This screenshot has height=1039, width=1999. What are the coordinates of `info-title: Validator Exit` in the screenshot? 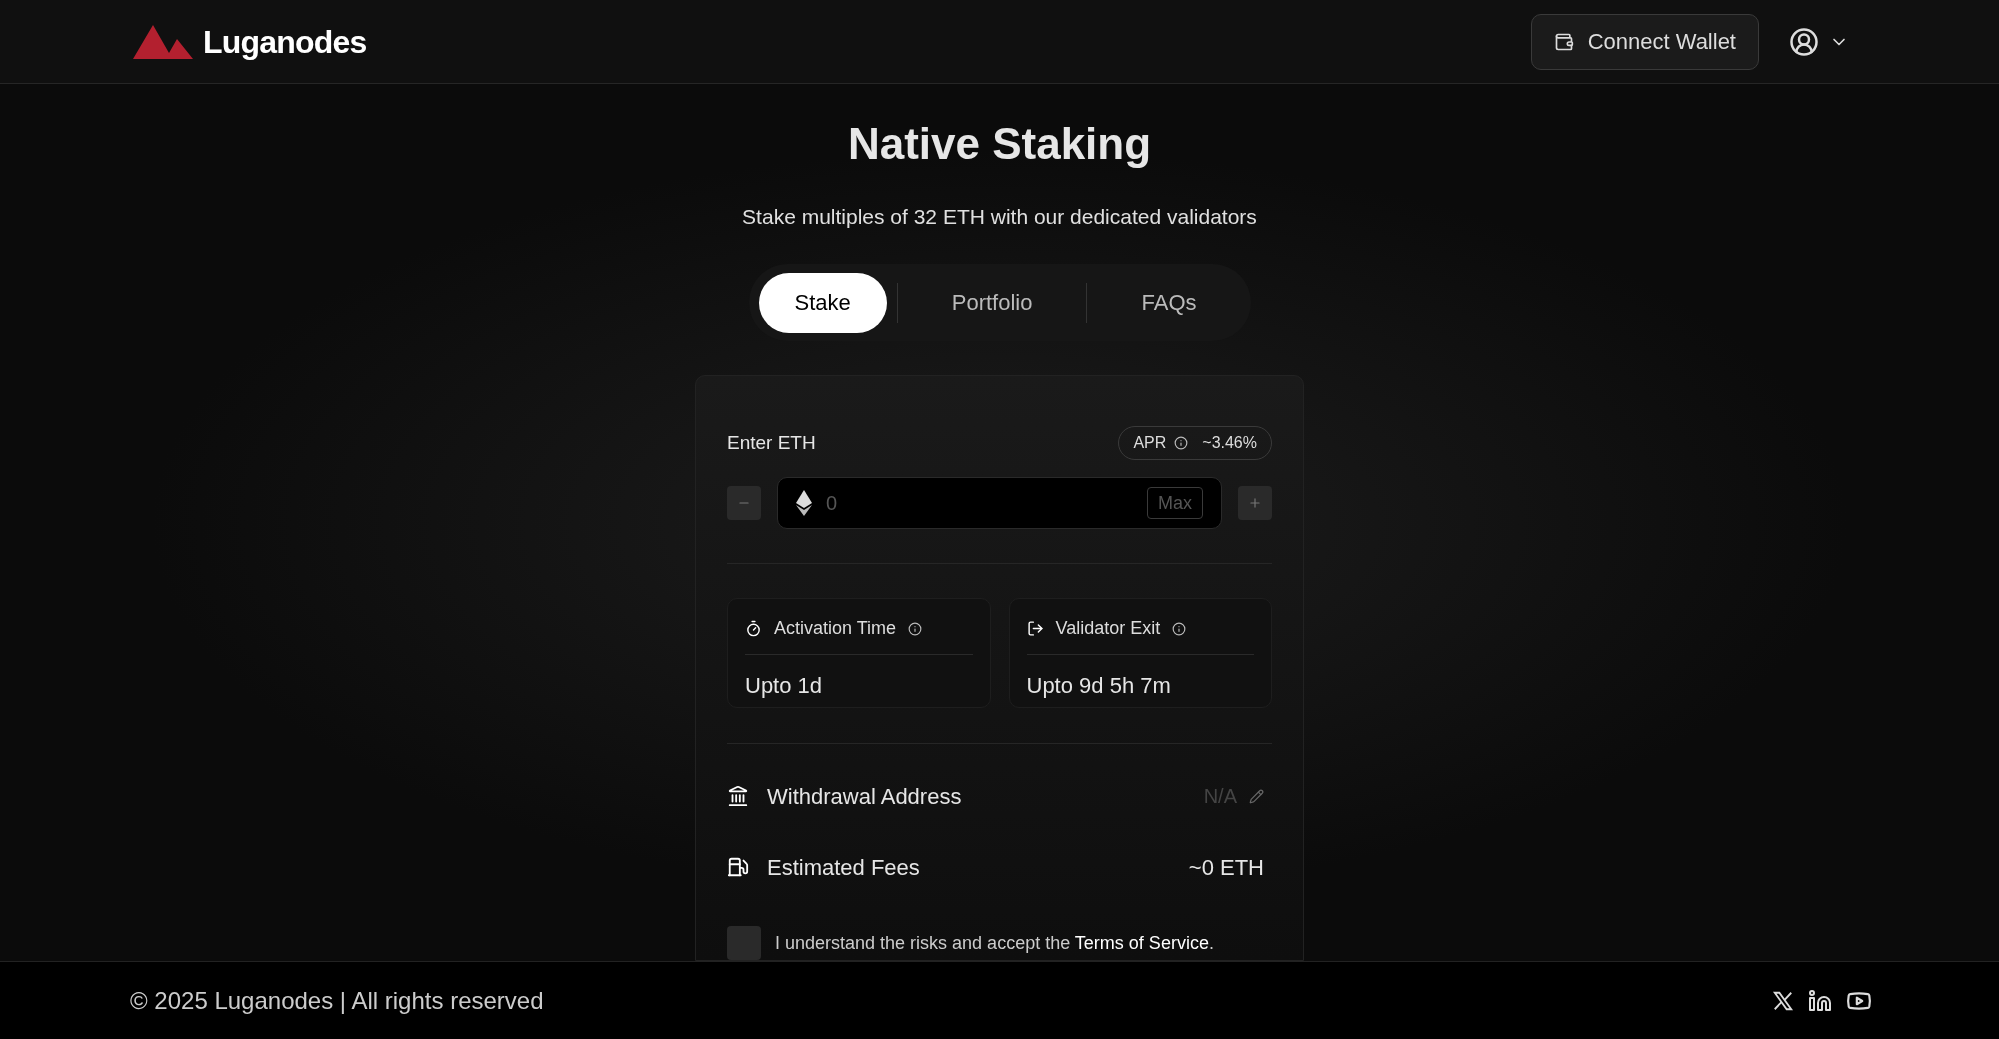 It's located at (1108, 628).